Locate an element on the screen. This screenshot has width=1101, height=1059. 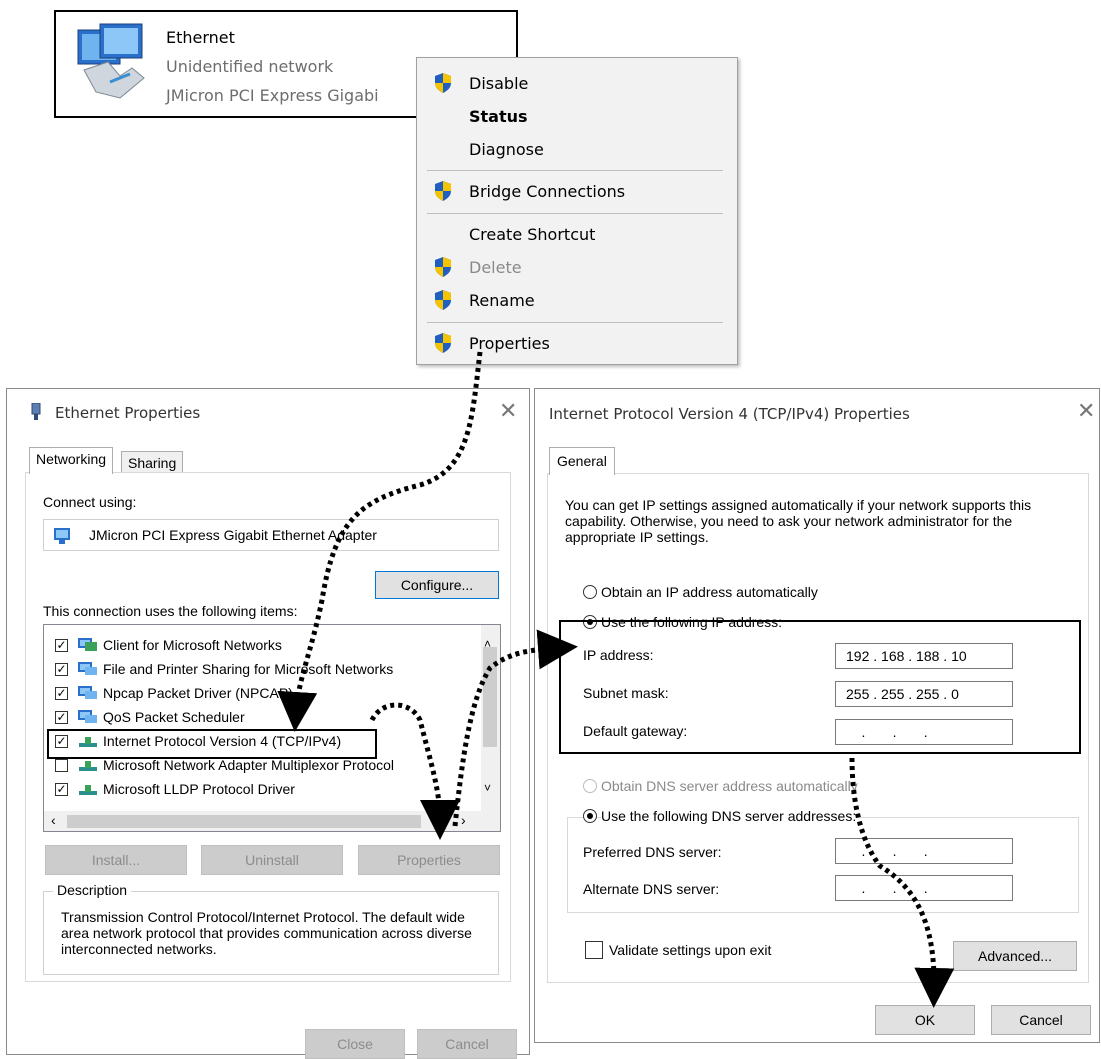
arrow-properties-to-ipv4 is located at coordinates (515, 728).